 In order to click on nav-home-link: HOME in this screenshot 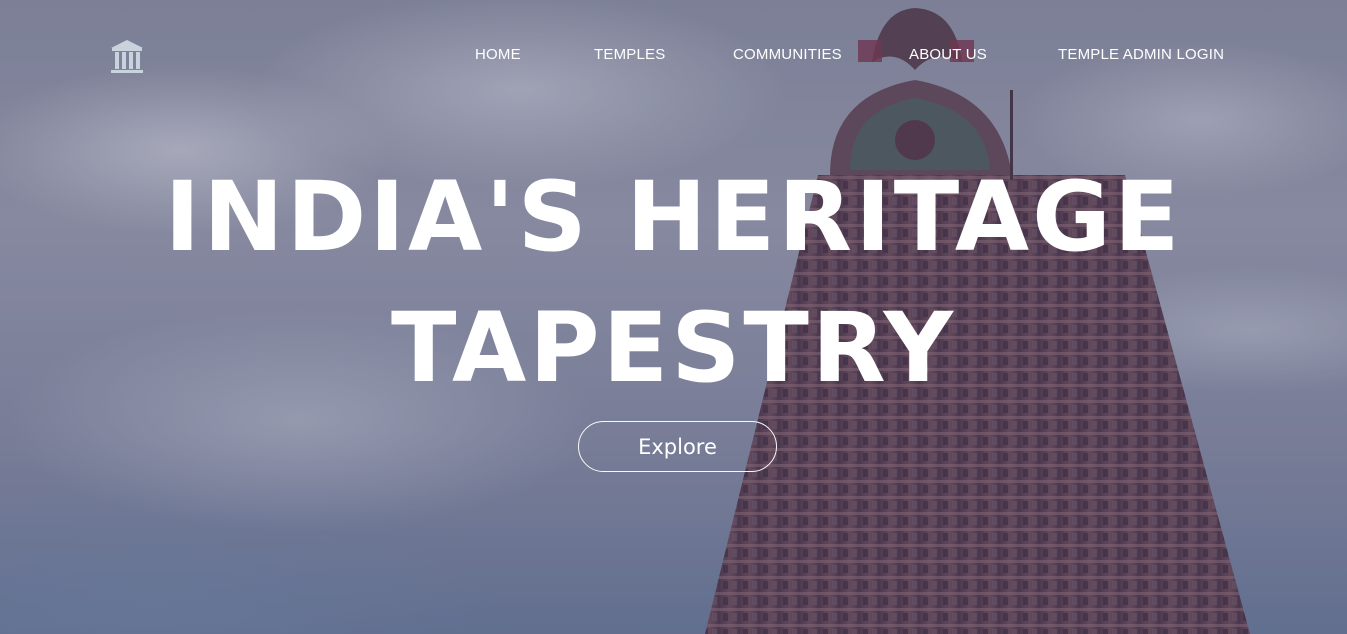, I will do `click(498, 54)`.